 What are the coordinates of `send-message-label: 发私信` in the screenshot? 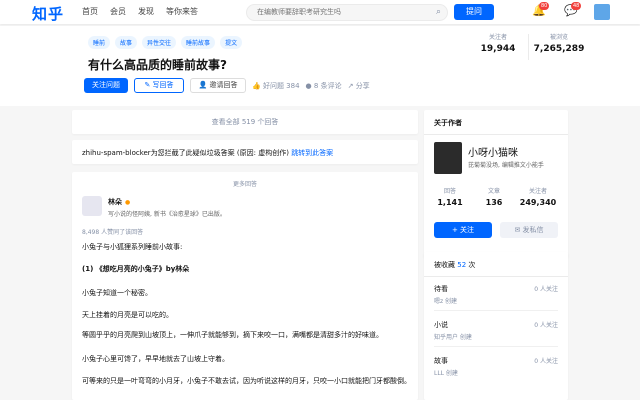 It's located at (533, 230).